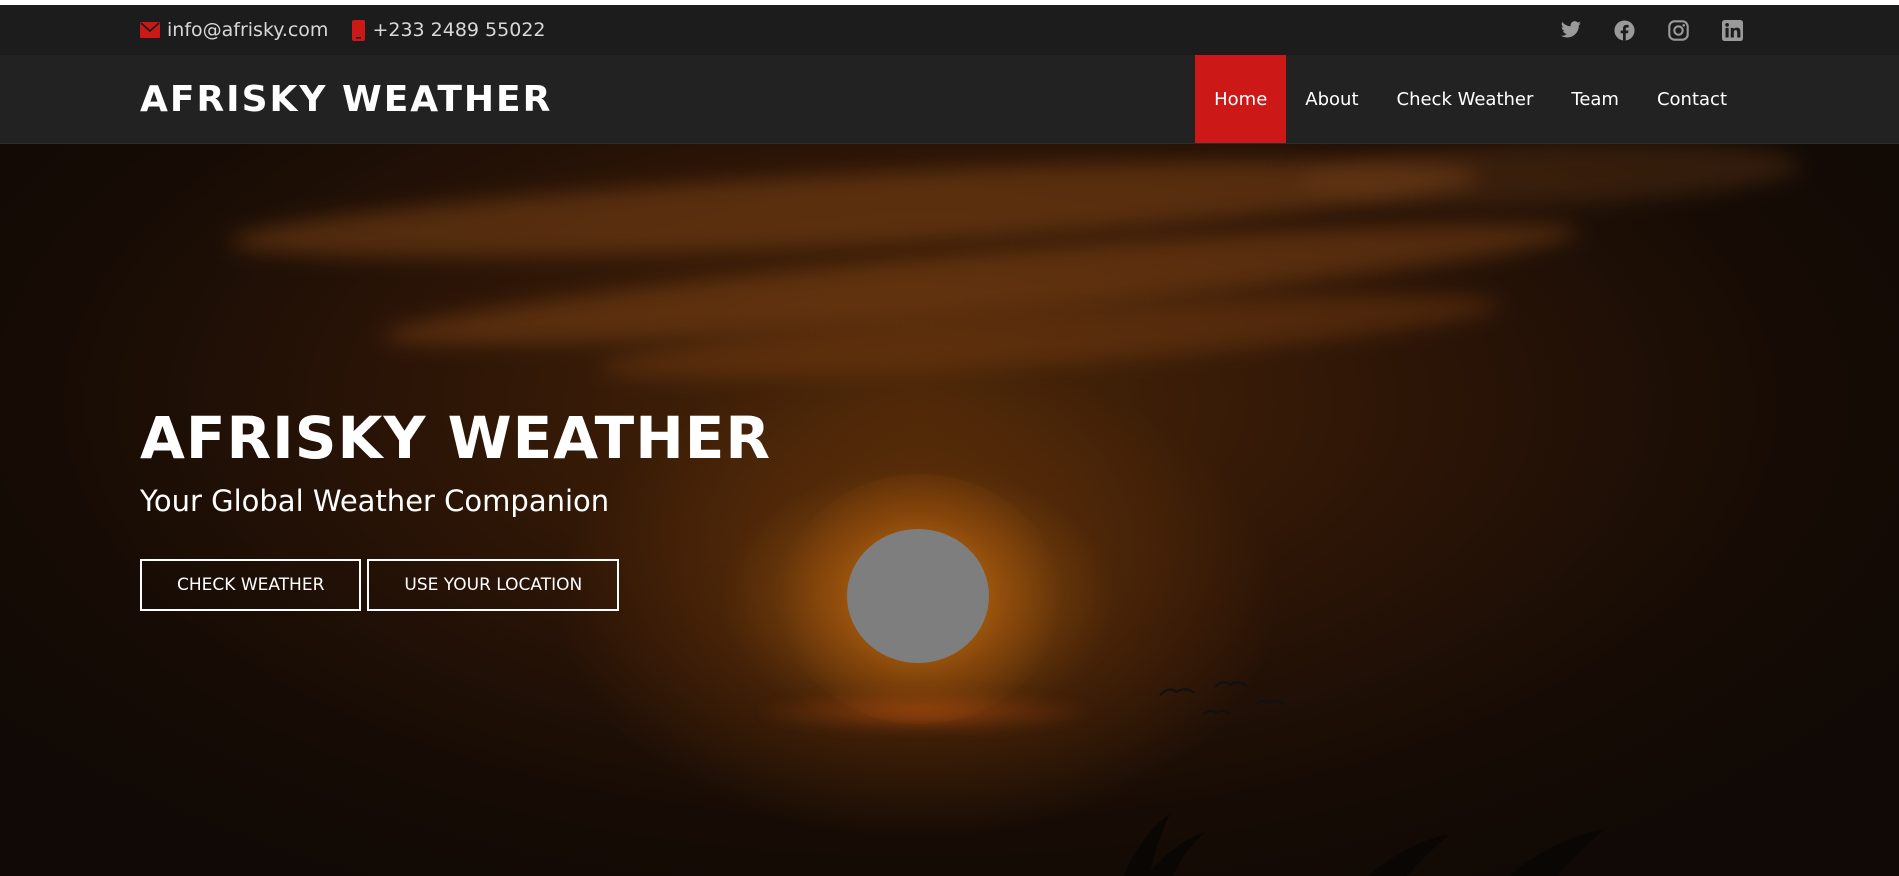 This screenshot has width=1899, height=876. I want to click on nav-check-weather: Check Weather, so click(1465, 99).